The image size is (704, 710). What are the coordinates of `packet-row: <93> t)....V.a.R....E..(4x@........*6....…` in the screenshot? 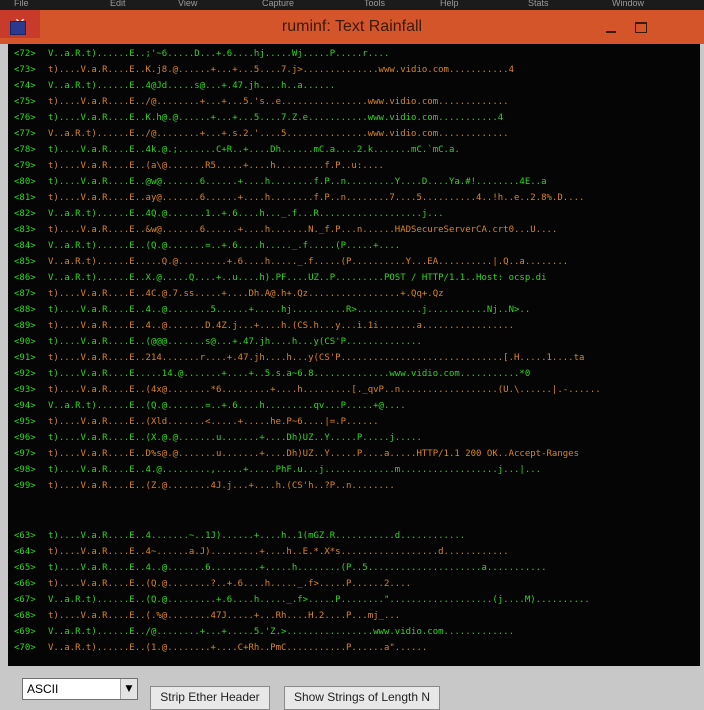 It's located at (307, 390).